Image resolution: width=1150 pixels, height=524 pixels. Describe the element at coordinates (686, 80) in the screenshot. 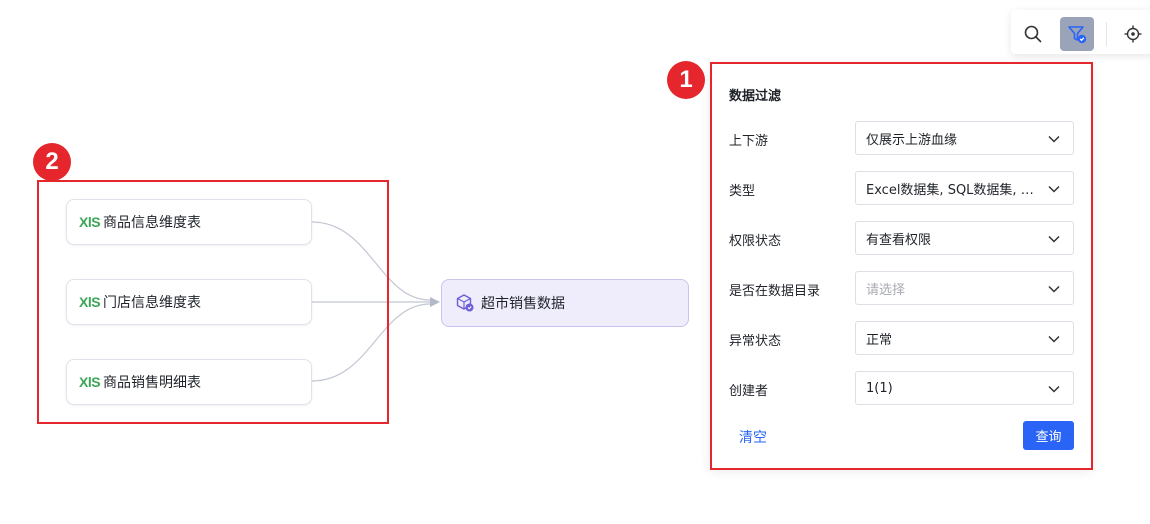

I see `callout-badge-1: 1` at that location.